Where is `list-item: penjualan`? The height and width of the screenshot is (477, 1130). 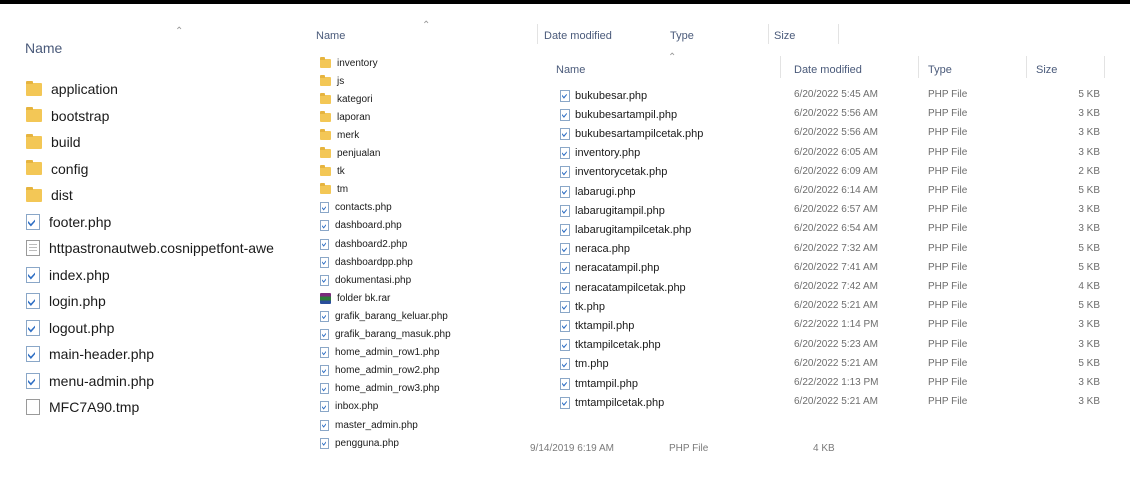 list-item: penjualan is located at coordinates (350, 154).